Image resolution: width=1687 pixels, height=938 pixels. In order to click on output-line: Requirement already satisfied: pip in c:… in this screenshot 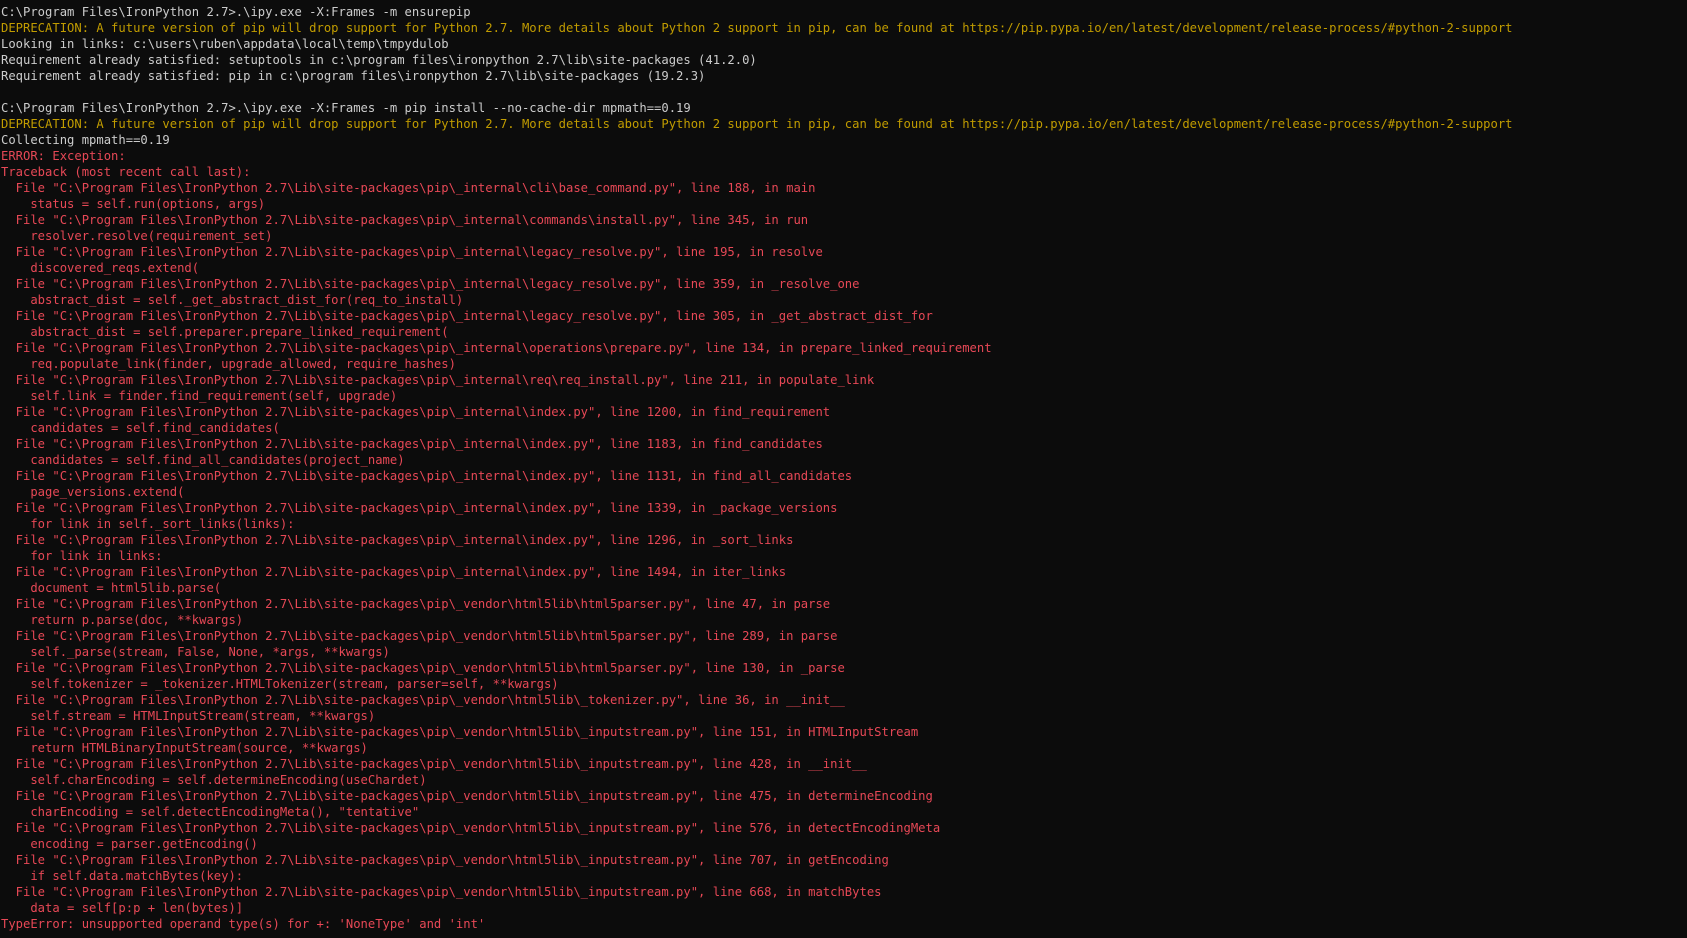, I will do `click(353, 76)`.